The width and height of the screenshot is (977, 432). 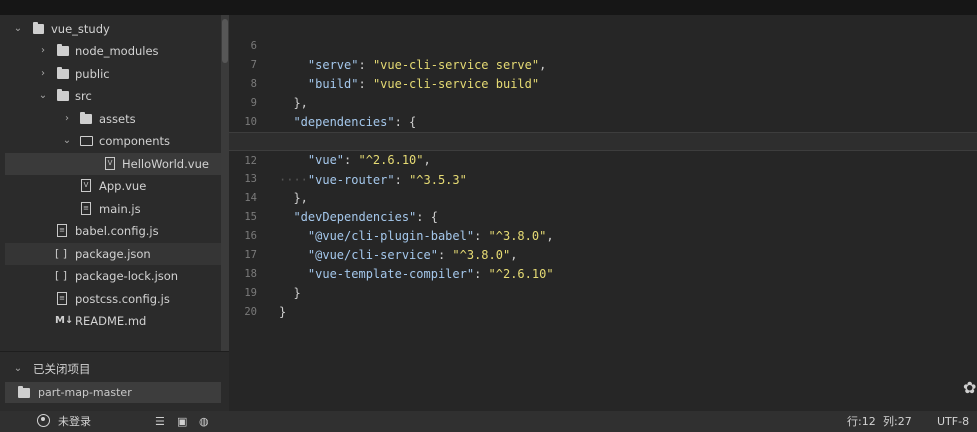 I want to click on tree-item-readme: M↓ README.md, so click(x=110, y=321).